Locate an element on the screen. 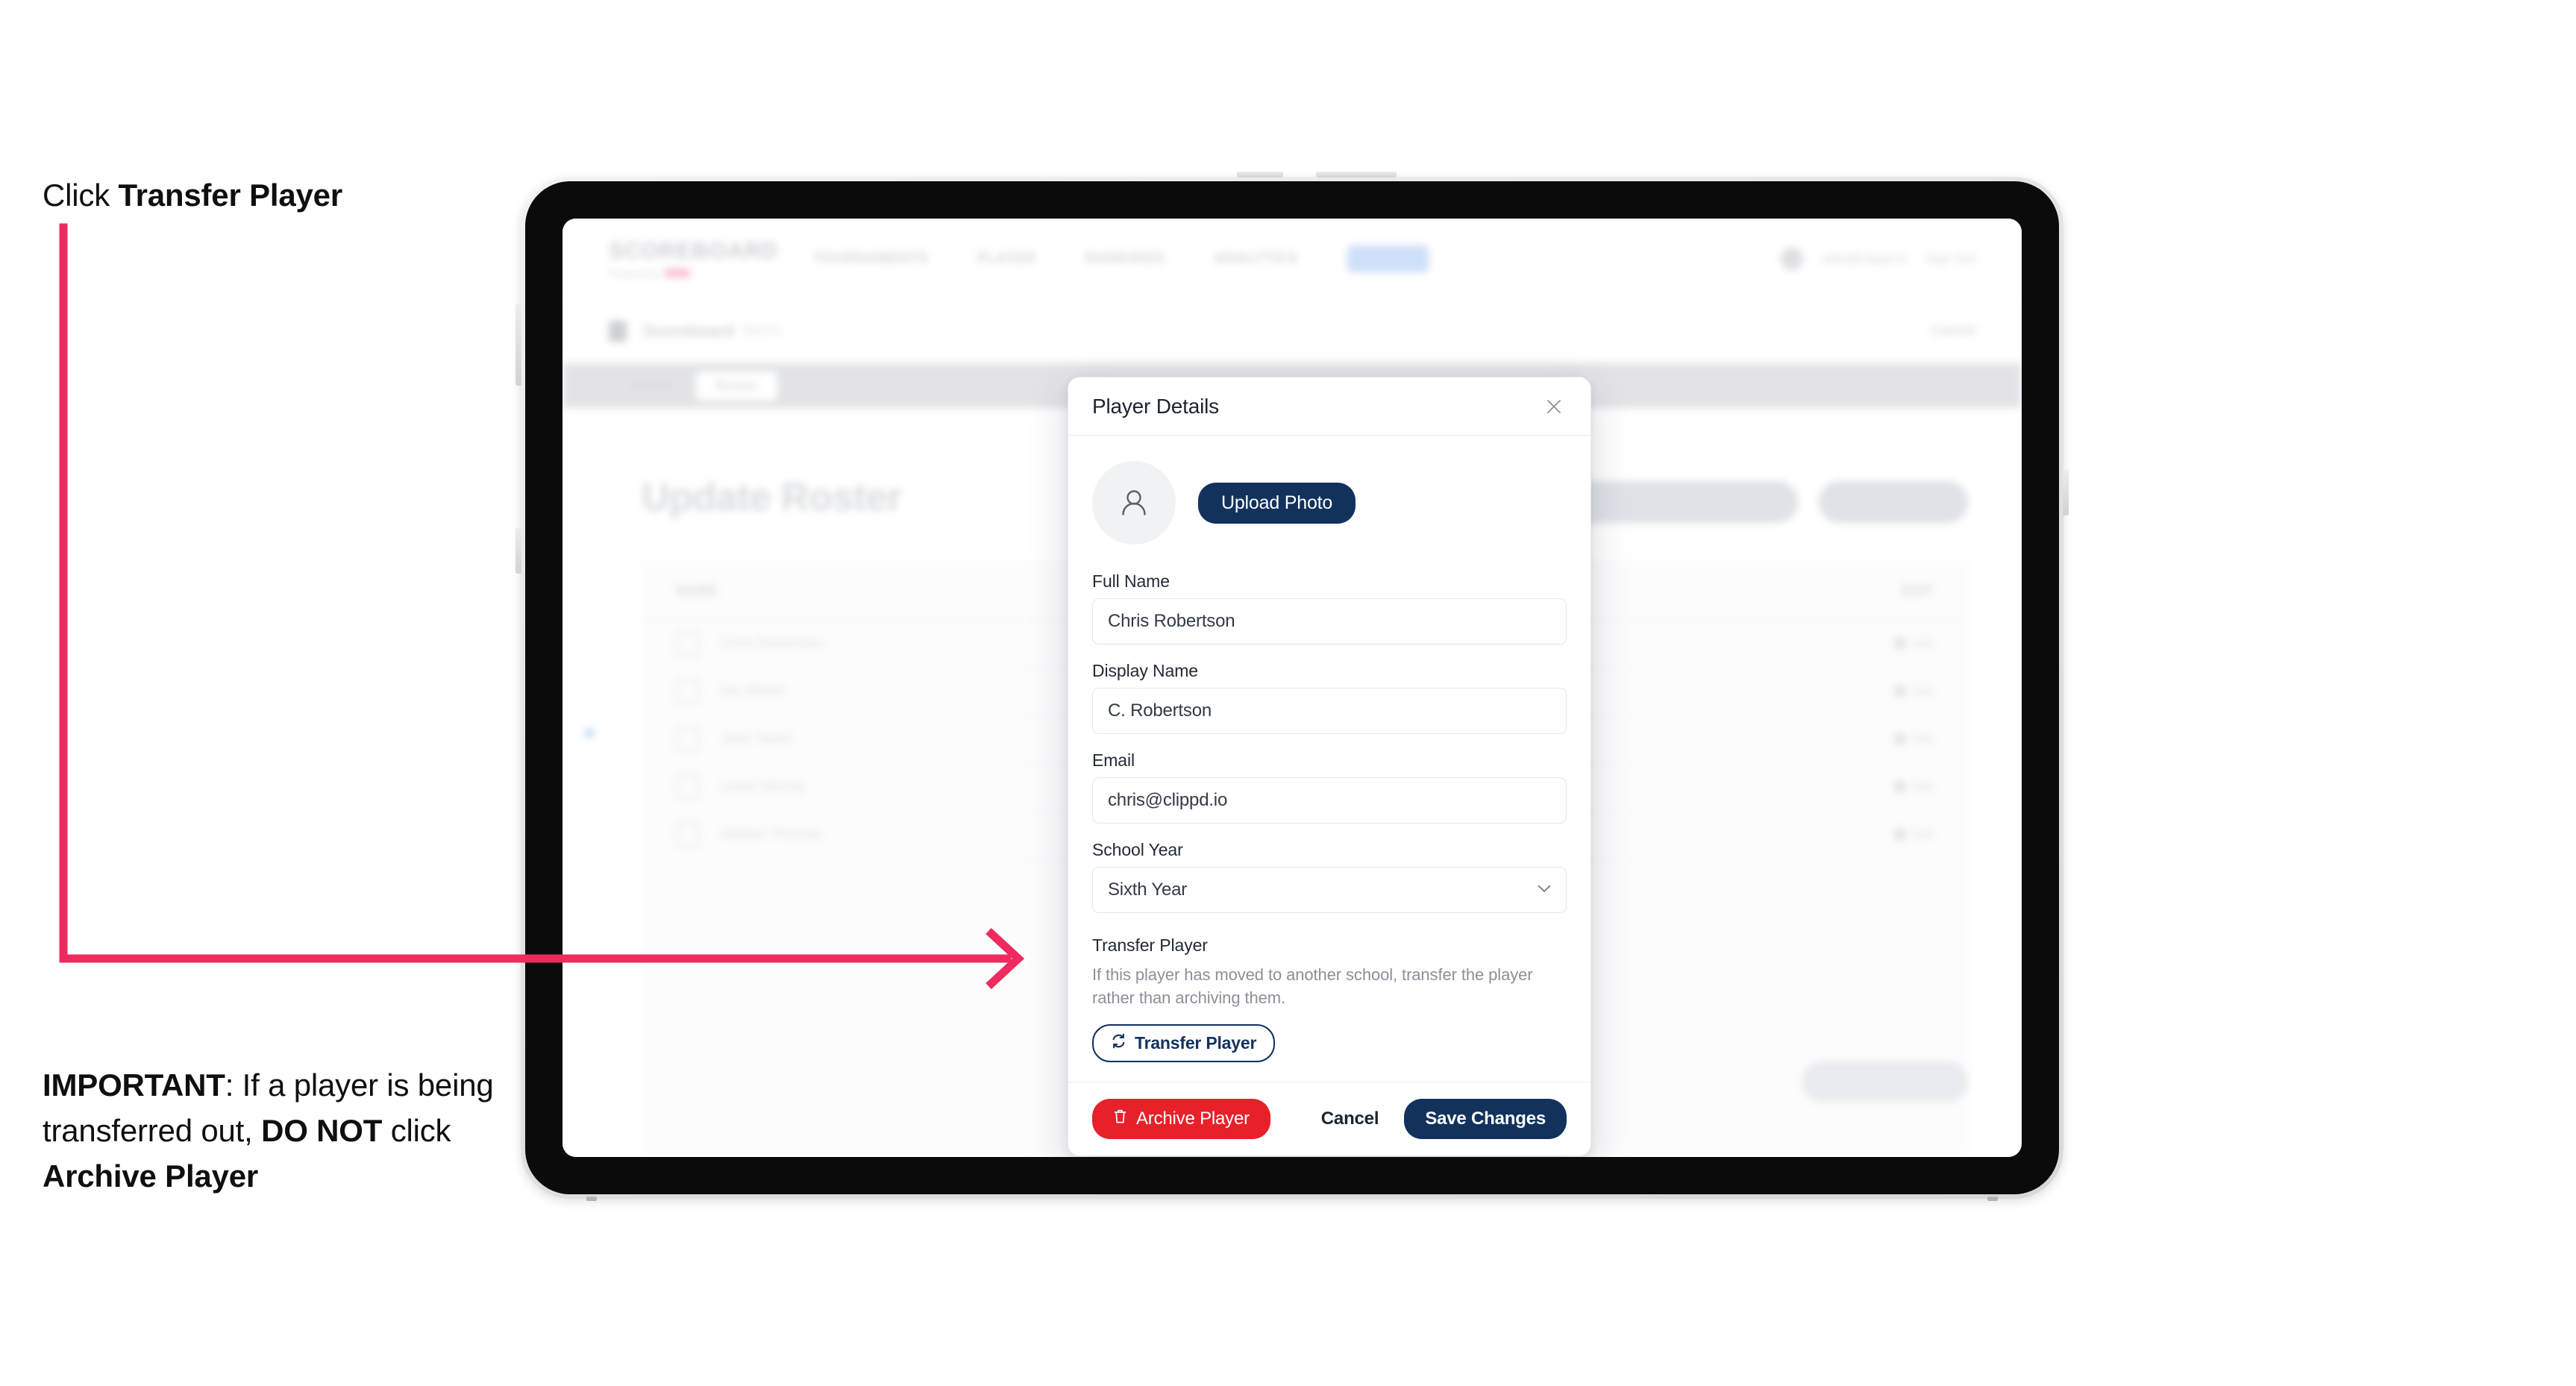  modal-footer: Archive Player Cancel Save Changes is located at coordinates (1329, 1118).